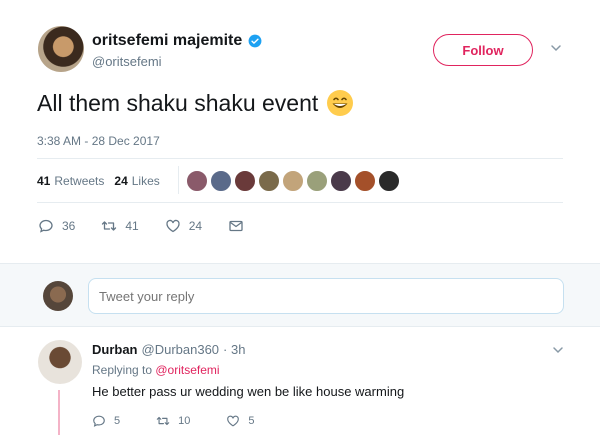 This screenshot has width=600, height=435. I want to click on tweet-stats: 41 Retweets 24 Likes, so click(103, 181).